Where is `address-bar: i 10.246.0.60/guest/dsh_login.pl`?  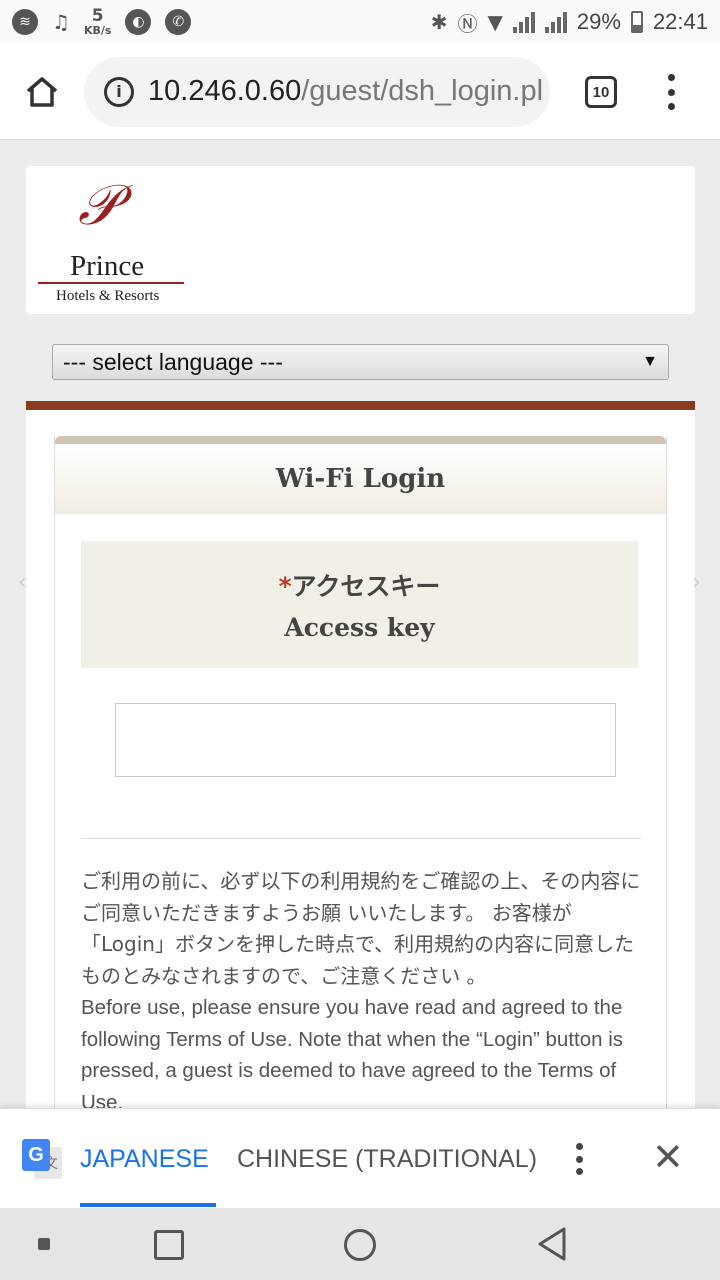
address-bar: i 10.246.0.60/guest/dsh_login.pl is located at coordinates (317, 91).